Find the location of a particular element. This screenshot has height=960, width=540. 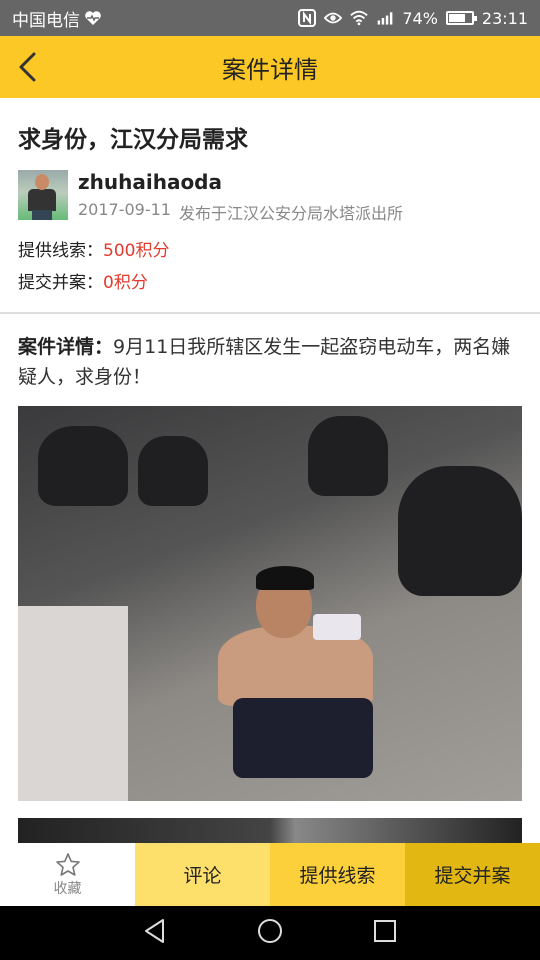

publish-meta: 2017-09-11 发布于江汉公安分局水塔派出所 is located at coordinates (240, 212).